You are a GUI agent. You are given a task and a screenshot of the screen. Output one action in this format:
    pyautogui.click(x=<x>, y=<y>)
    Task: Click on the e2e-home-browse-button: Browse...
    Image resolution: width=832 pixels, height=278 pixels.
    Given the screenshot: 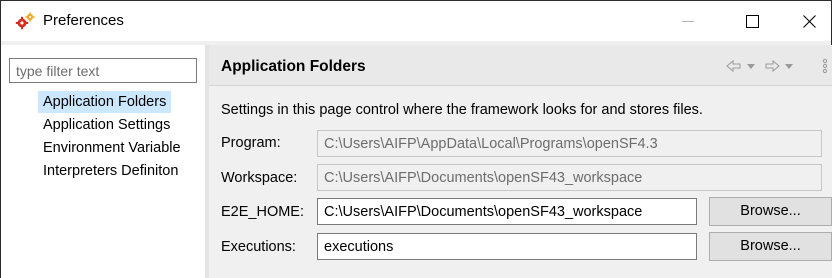 What is the action you would take?
    pyautogui.click(x=770, y=211)
    